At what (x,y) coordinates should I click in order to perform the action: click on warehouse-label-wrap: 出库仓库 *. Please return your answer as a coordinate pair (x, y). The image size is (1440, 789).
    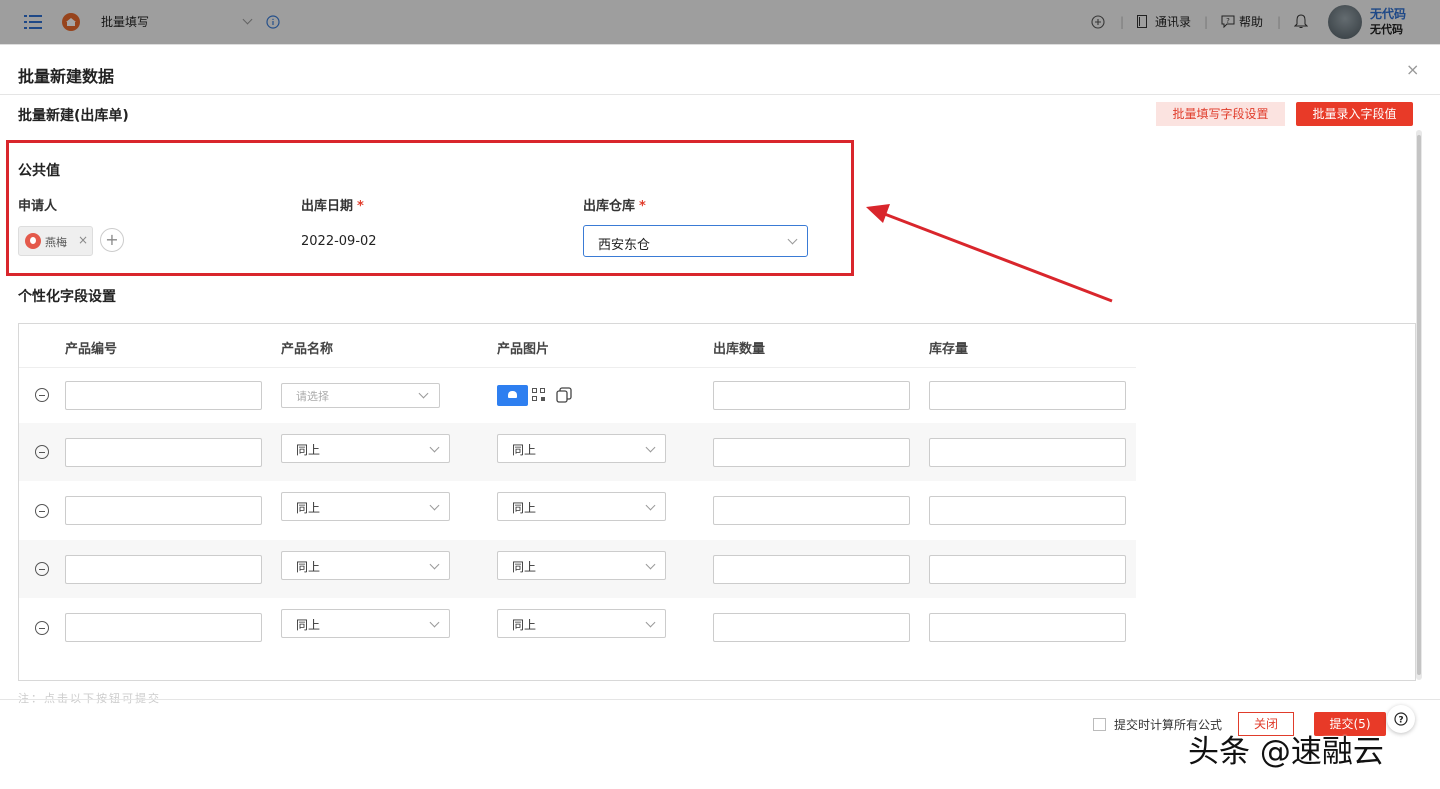
    Looking at the image, I should click on (614, 204).